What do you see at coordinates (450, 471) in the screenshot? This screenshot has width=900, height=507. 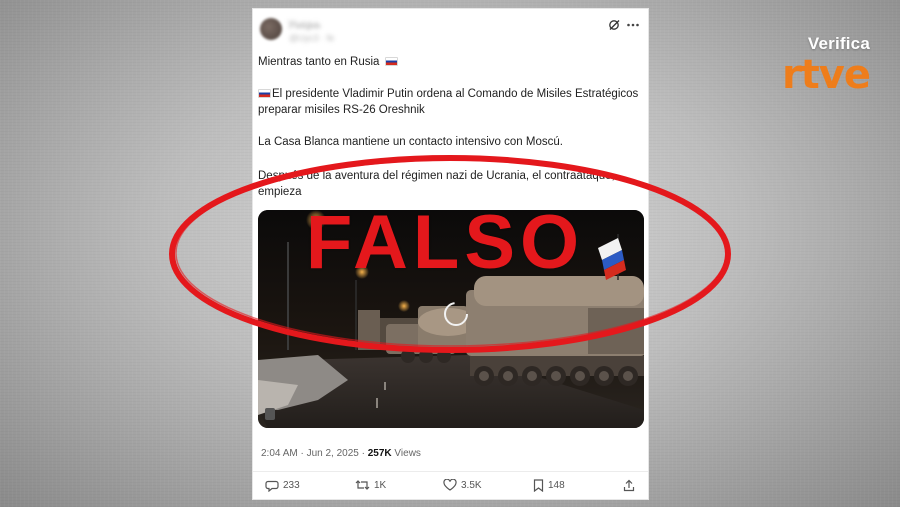 I see `divider` at bounding box center [450, 471].